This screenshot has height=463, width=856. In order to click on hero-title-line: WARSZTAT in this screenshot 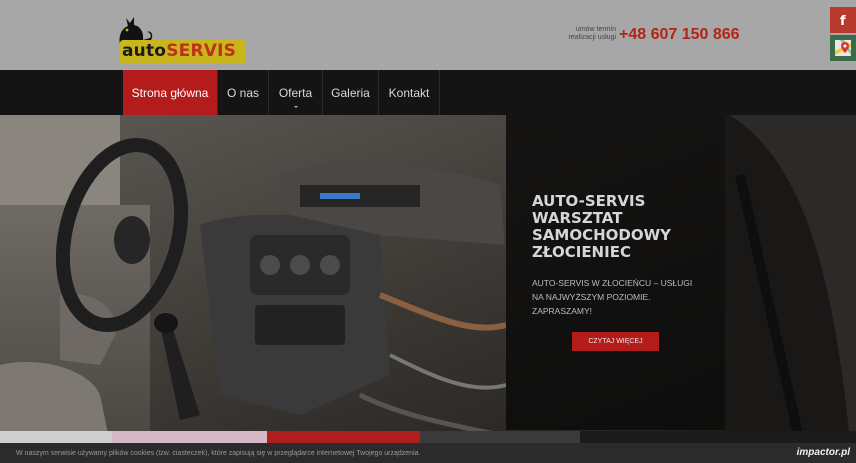, I will do `click(577, 218)`.